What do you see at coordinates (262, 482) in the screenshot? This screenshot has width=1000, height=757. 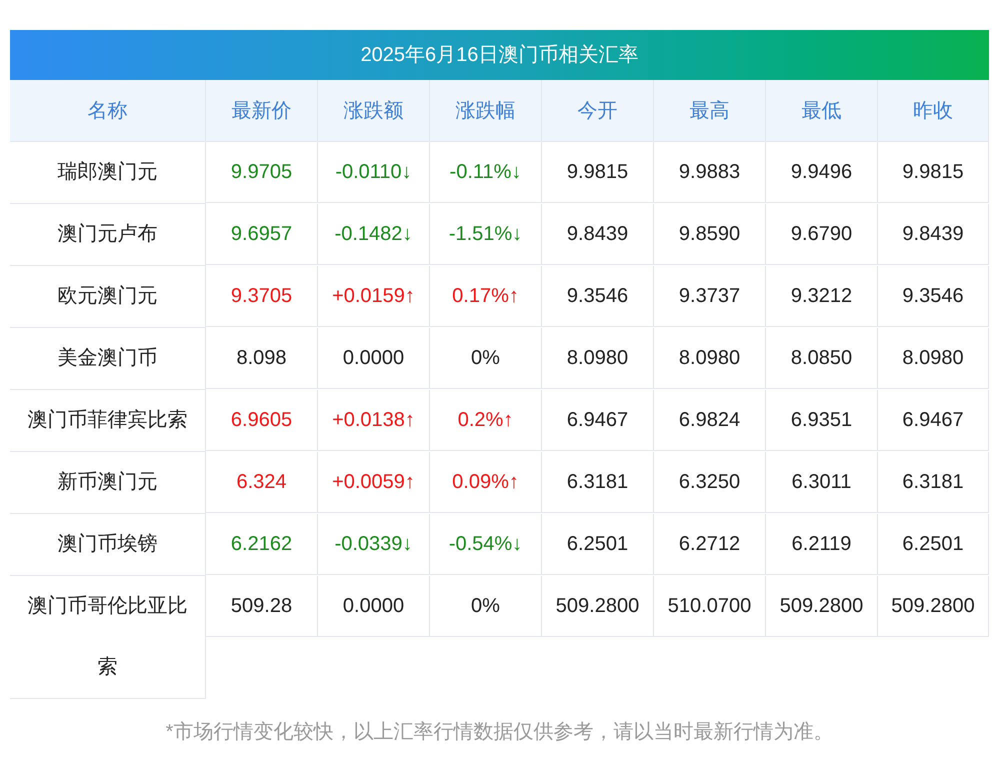 I see `table-cell: 6.324` at bounding box center [262, 482].